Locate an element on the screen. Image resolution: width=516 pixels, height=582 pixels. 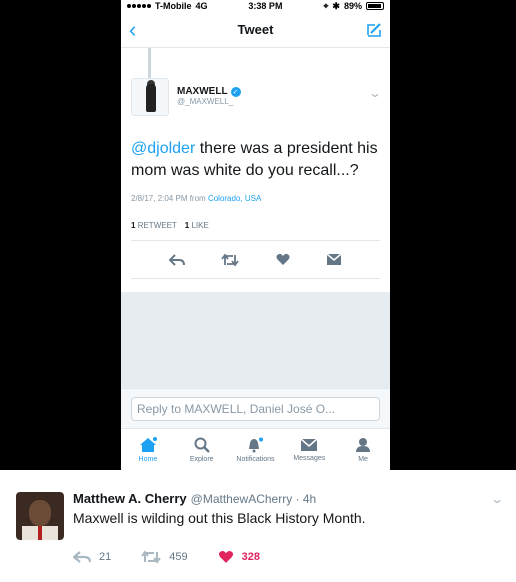
tab-home: Home is located at coordinates (148, 449).